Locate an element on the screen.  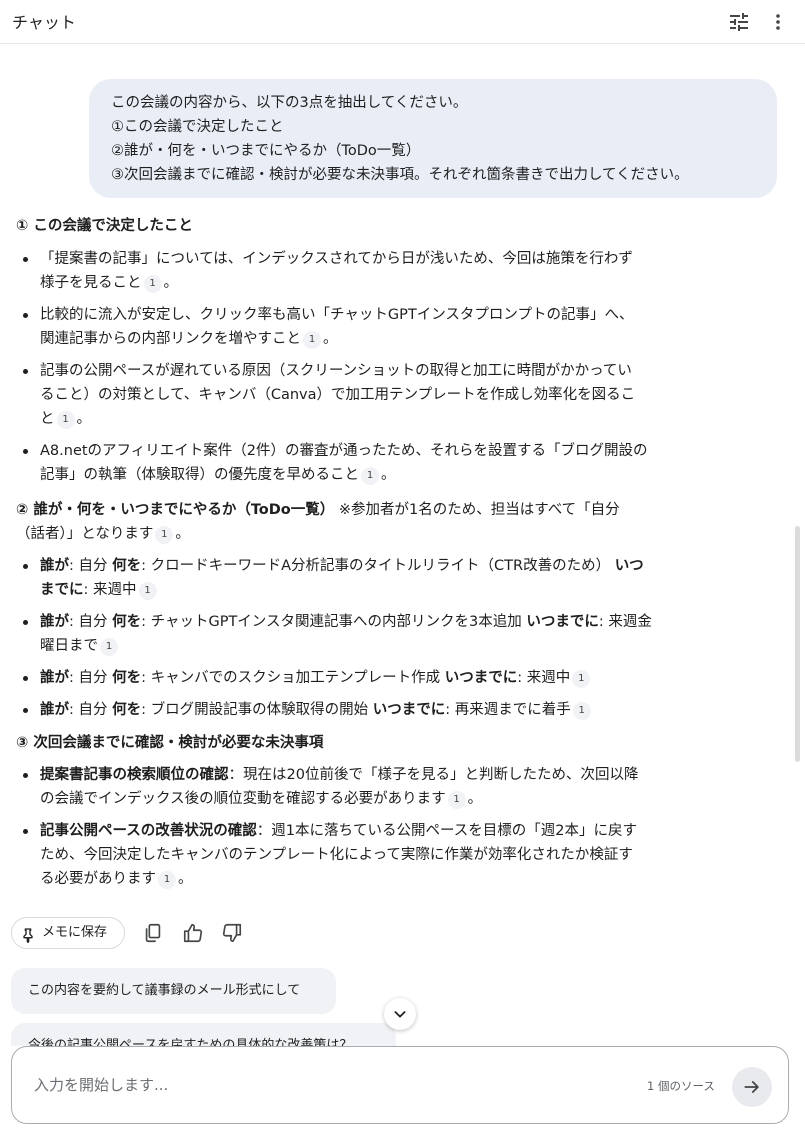
send-button is located at coordinates (752, 1087).